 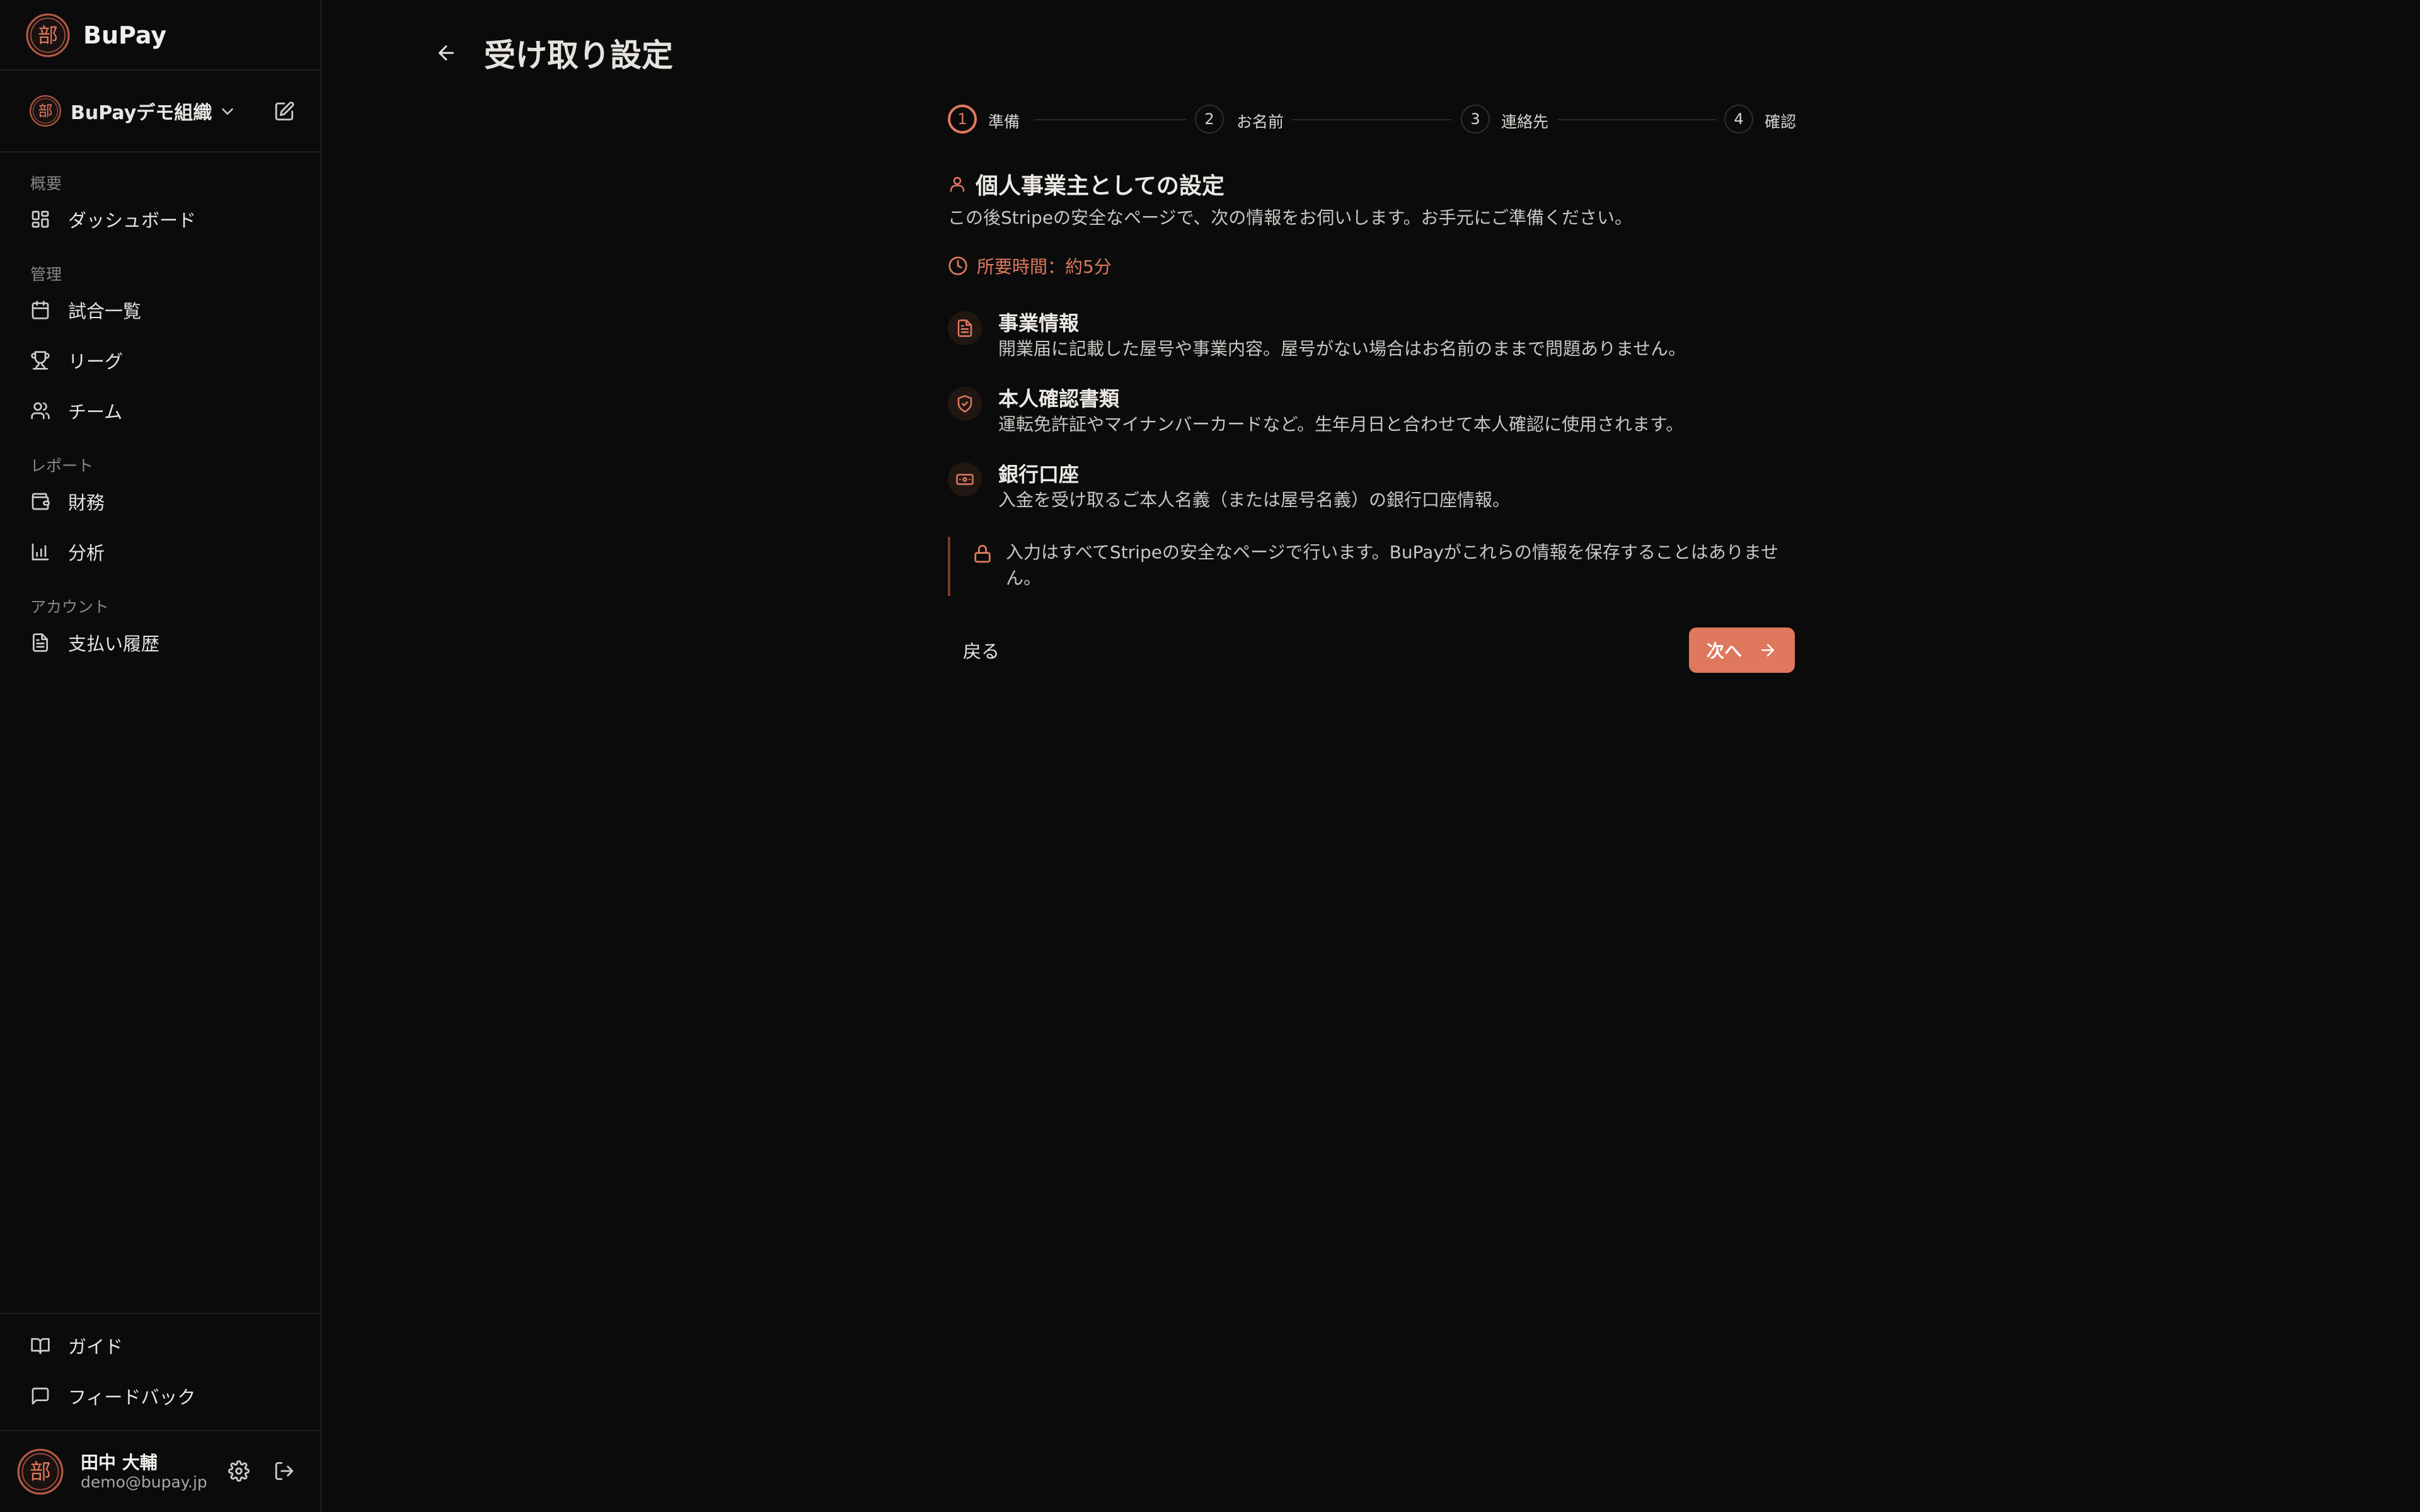 I want to click on edit-icon, so click(x=284, y=111).